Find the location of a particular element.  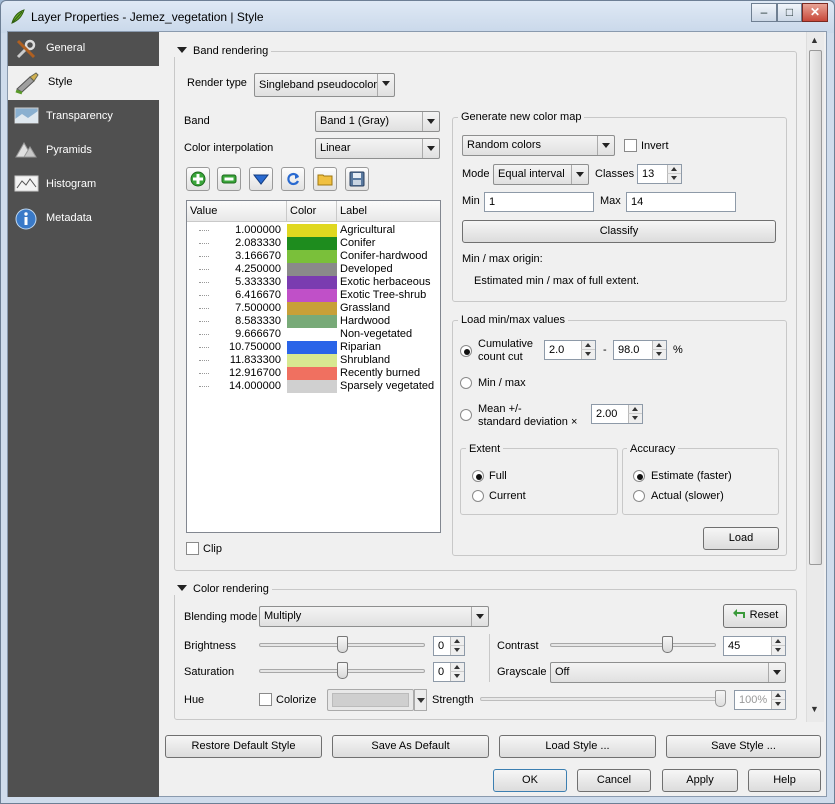

contrast-slider-handle is located at coordinates (667, 644).